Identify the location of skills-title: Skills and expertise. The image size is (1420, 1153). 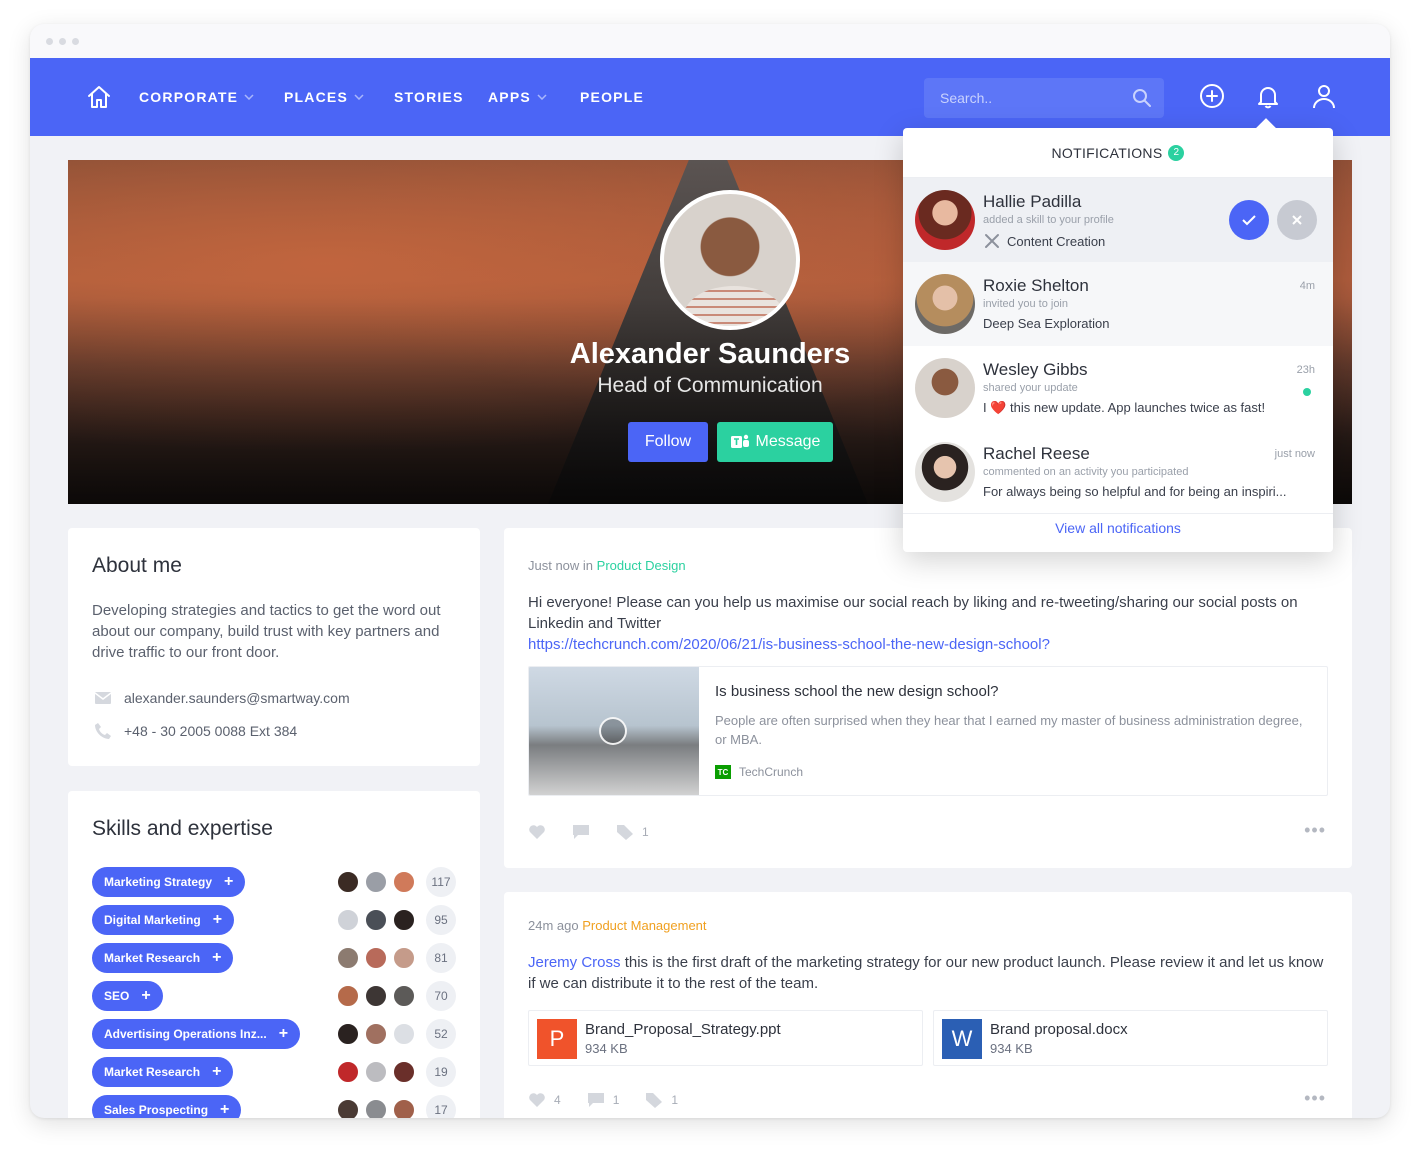
(182, 828).